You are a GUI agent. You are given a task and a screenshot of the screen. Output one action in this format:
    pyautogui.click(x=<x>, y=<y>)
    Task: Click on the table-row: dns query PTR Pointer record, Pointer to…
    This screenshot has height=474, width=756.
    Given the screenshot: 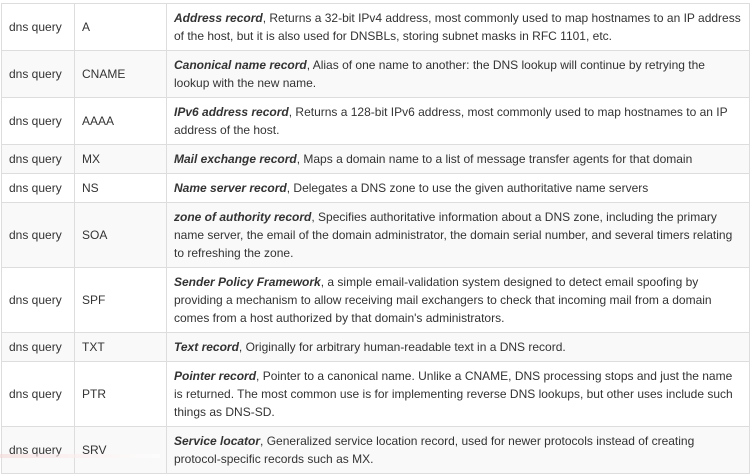 What is the action you would take?
    pyautogui.click(x=375, y=394)
    